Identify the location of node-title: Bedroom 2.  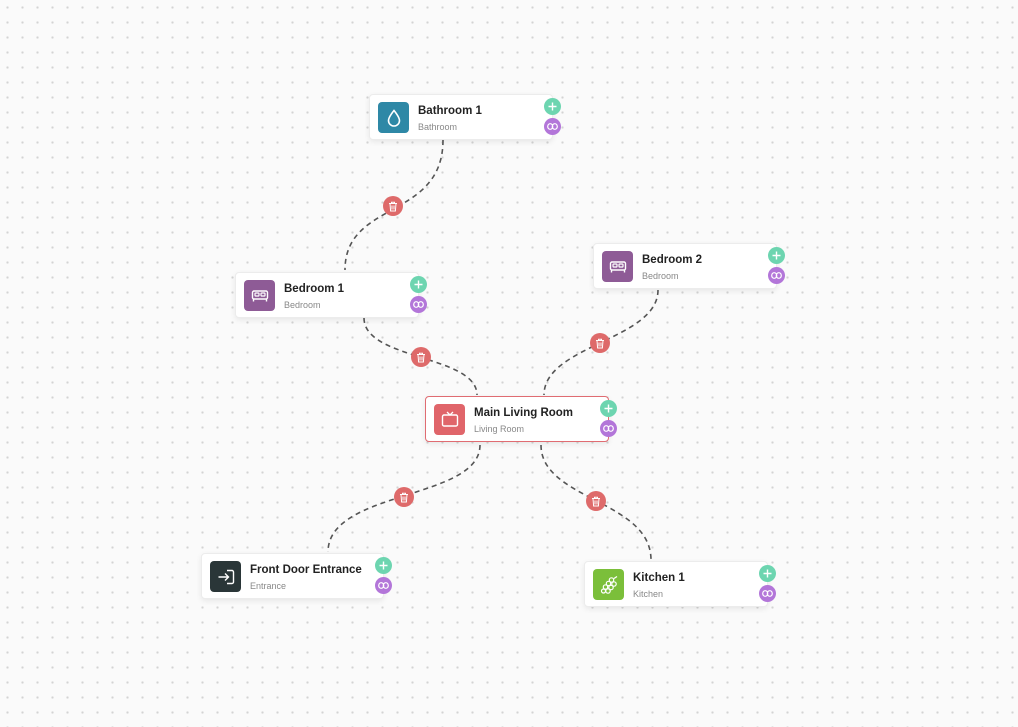
(672, 260).